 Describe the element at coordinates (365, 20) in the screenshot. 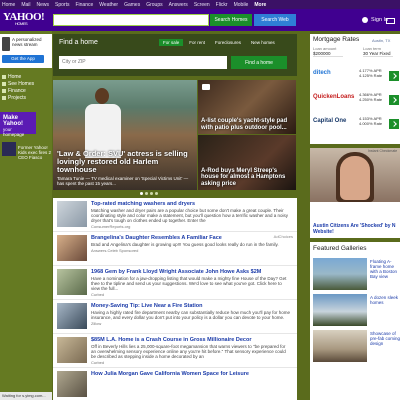

I see `user-icon` at that location.